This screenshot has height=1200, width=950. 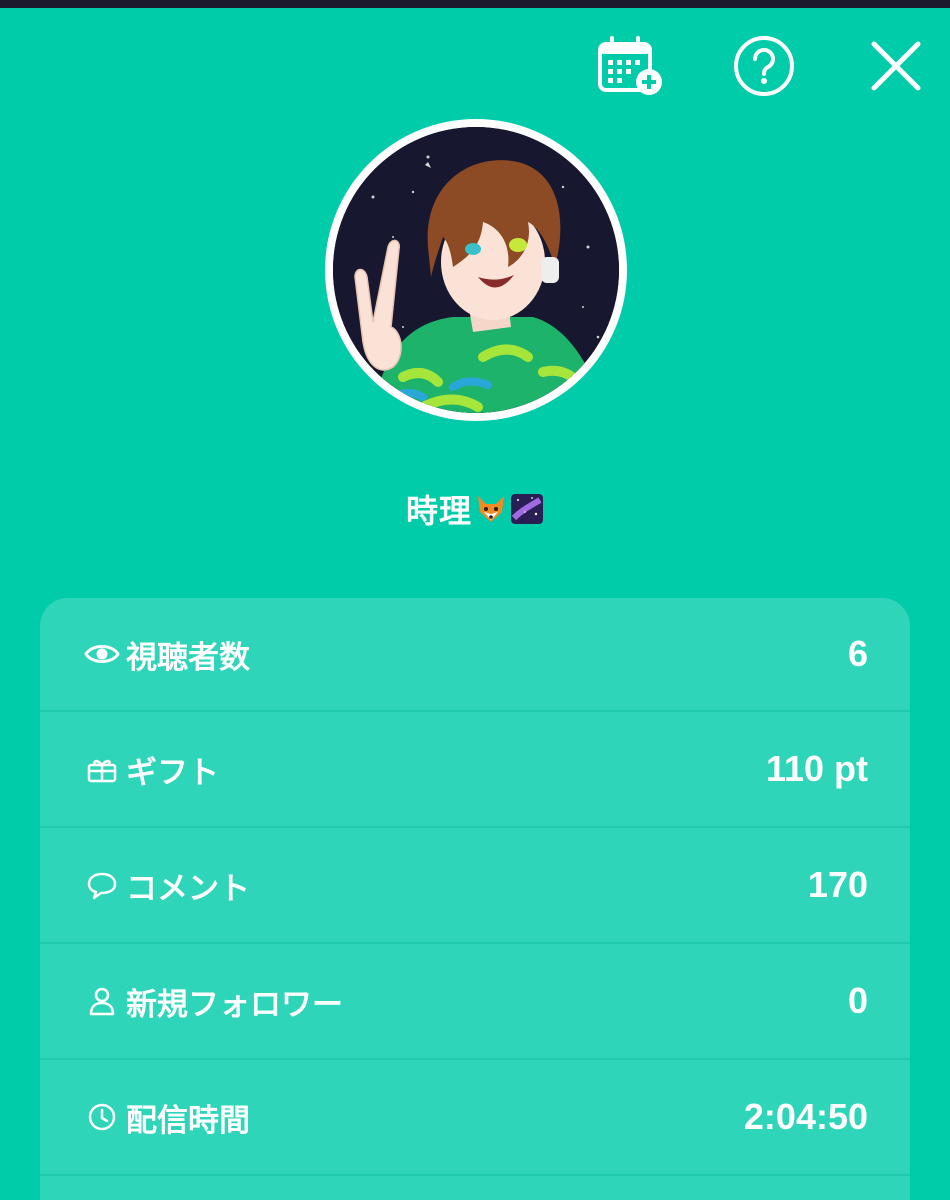 I want to click on stat-value-viewers: 6, so click(x=857, y=653).